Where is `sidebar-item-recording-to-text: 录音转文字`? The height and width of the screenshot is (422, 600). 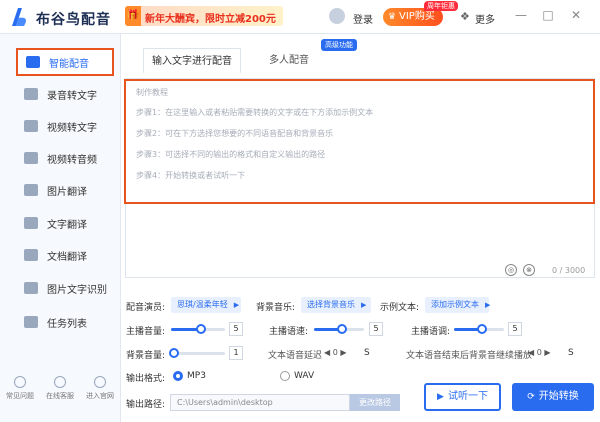 sidebar-item-recording-to-text: 录音转文字 is located at coordinates (66, 94).